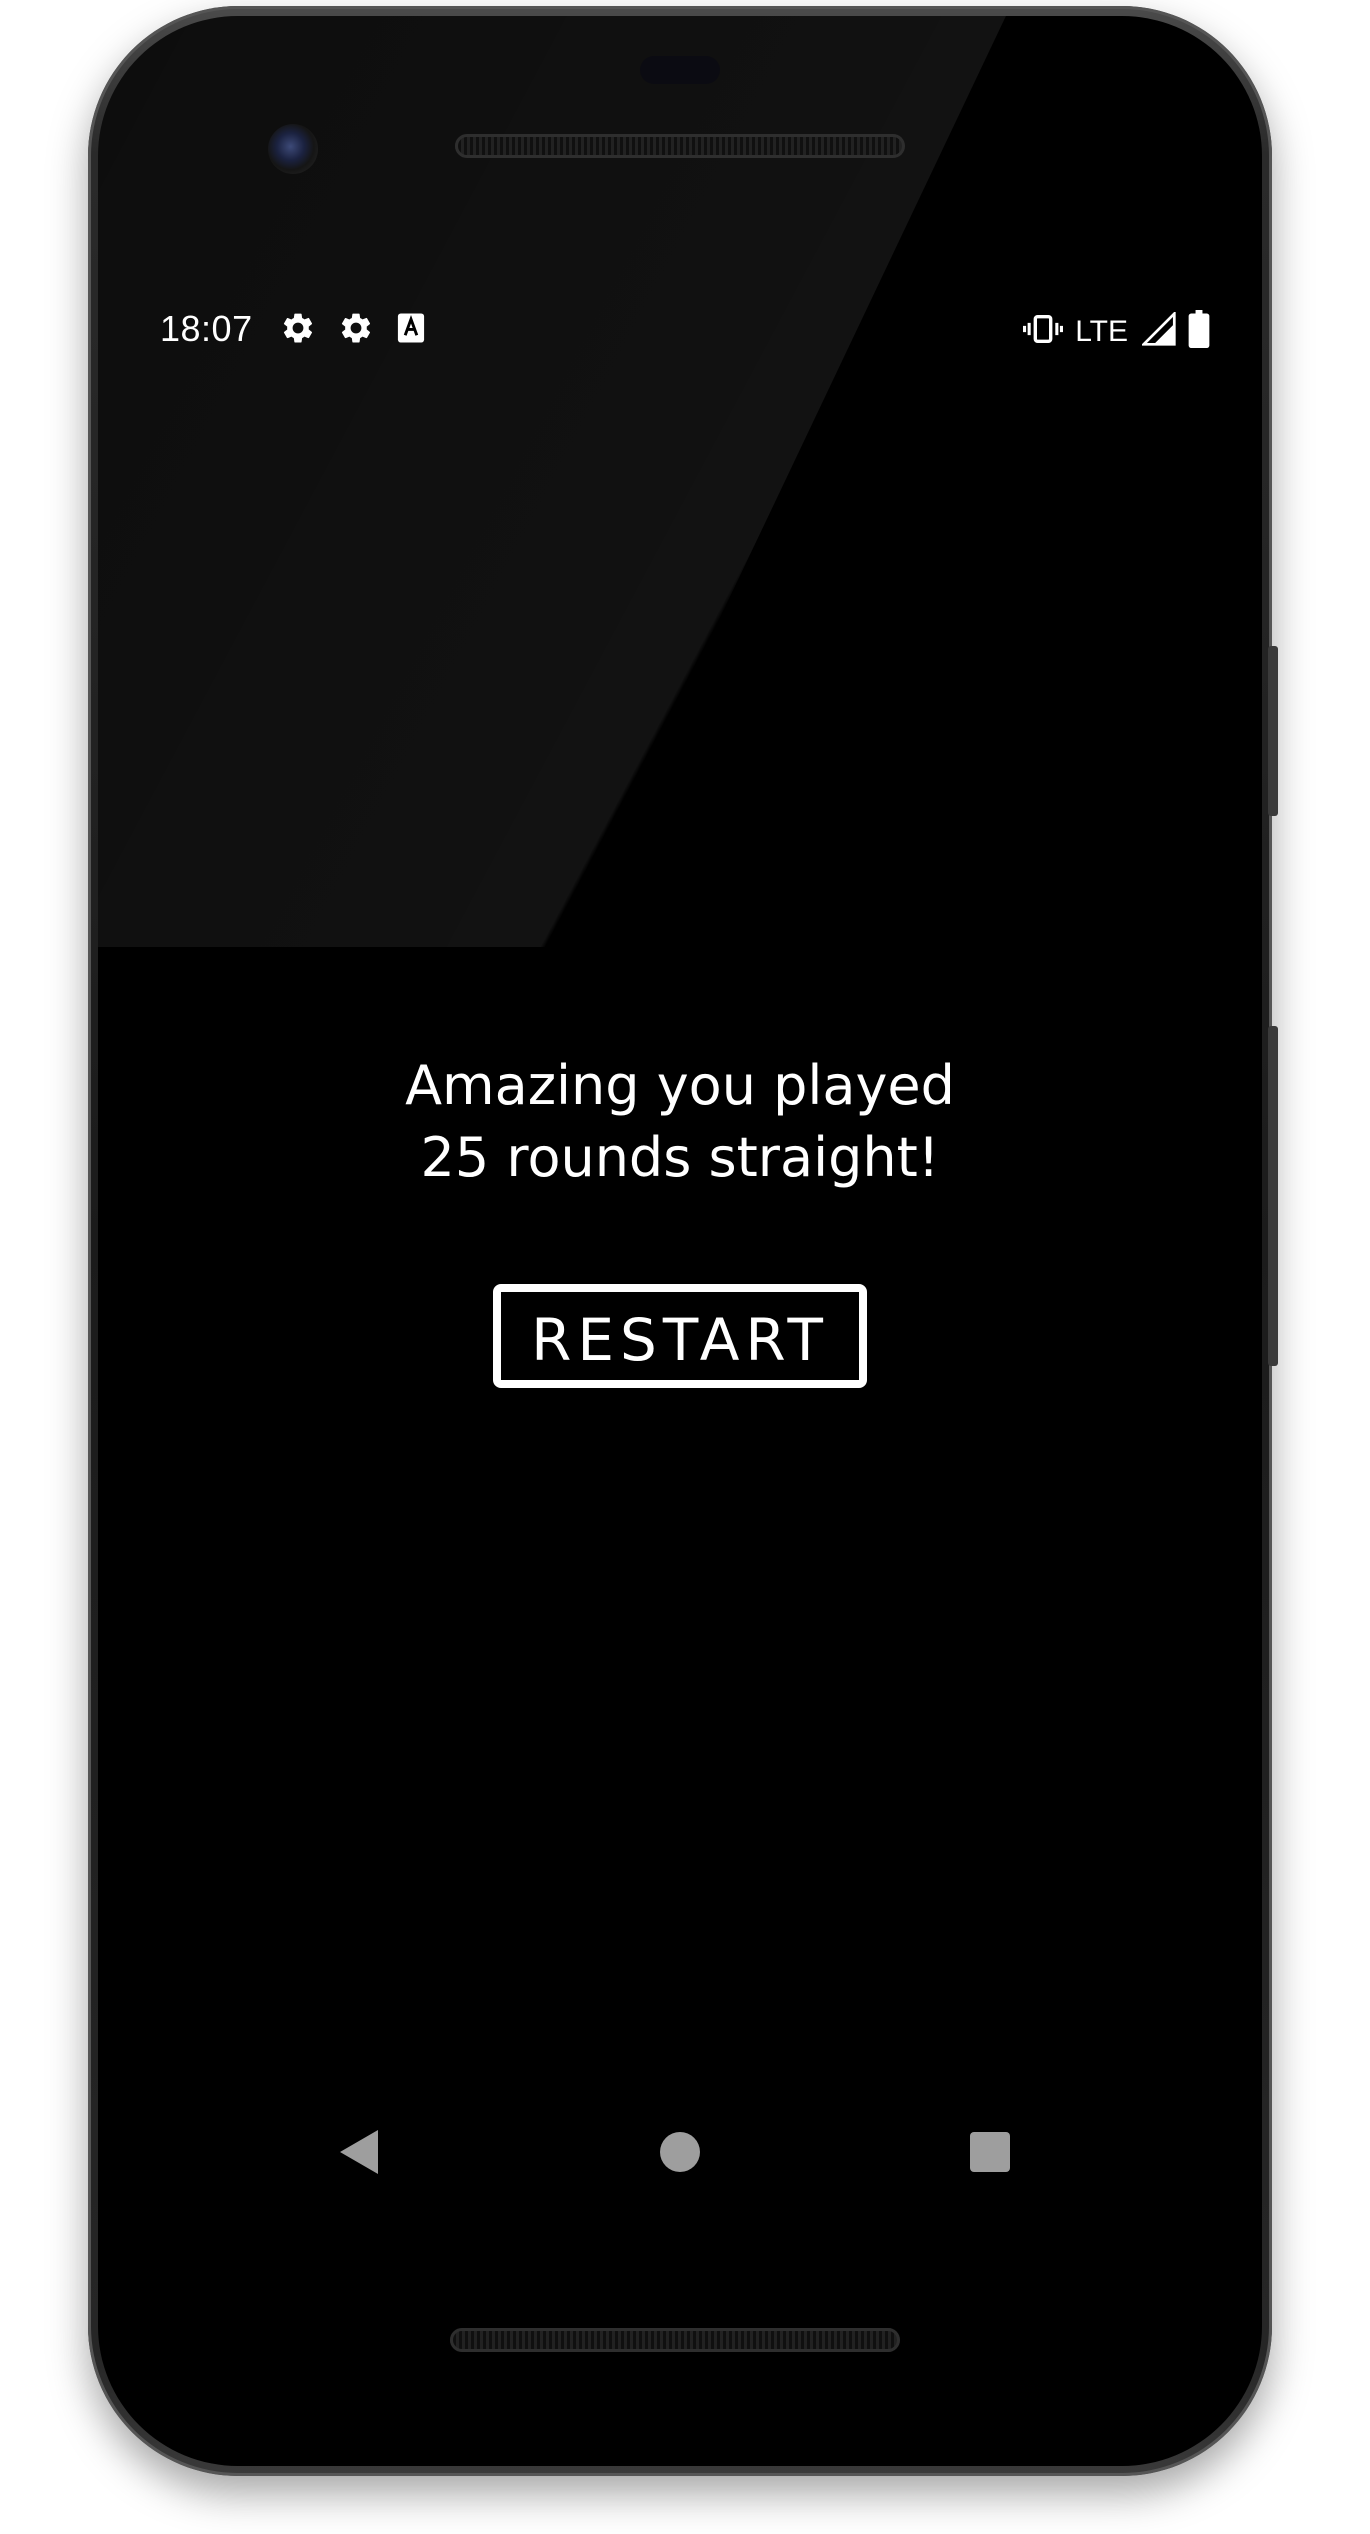 The image size is (1370, 2534). I want to click on recents-icon, so click(990, 2152).